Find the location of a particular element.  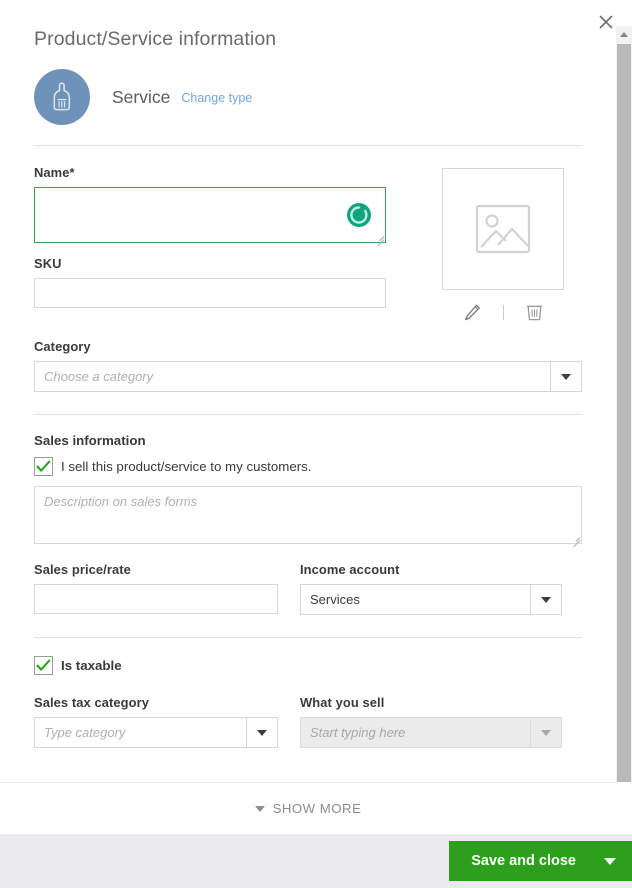

category-caret is located at coordinates (565, 376).